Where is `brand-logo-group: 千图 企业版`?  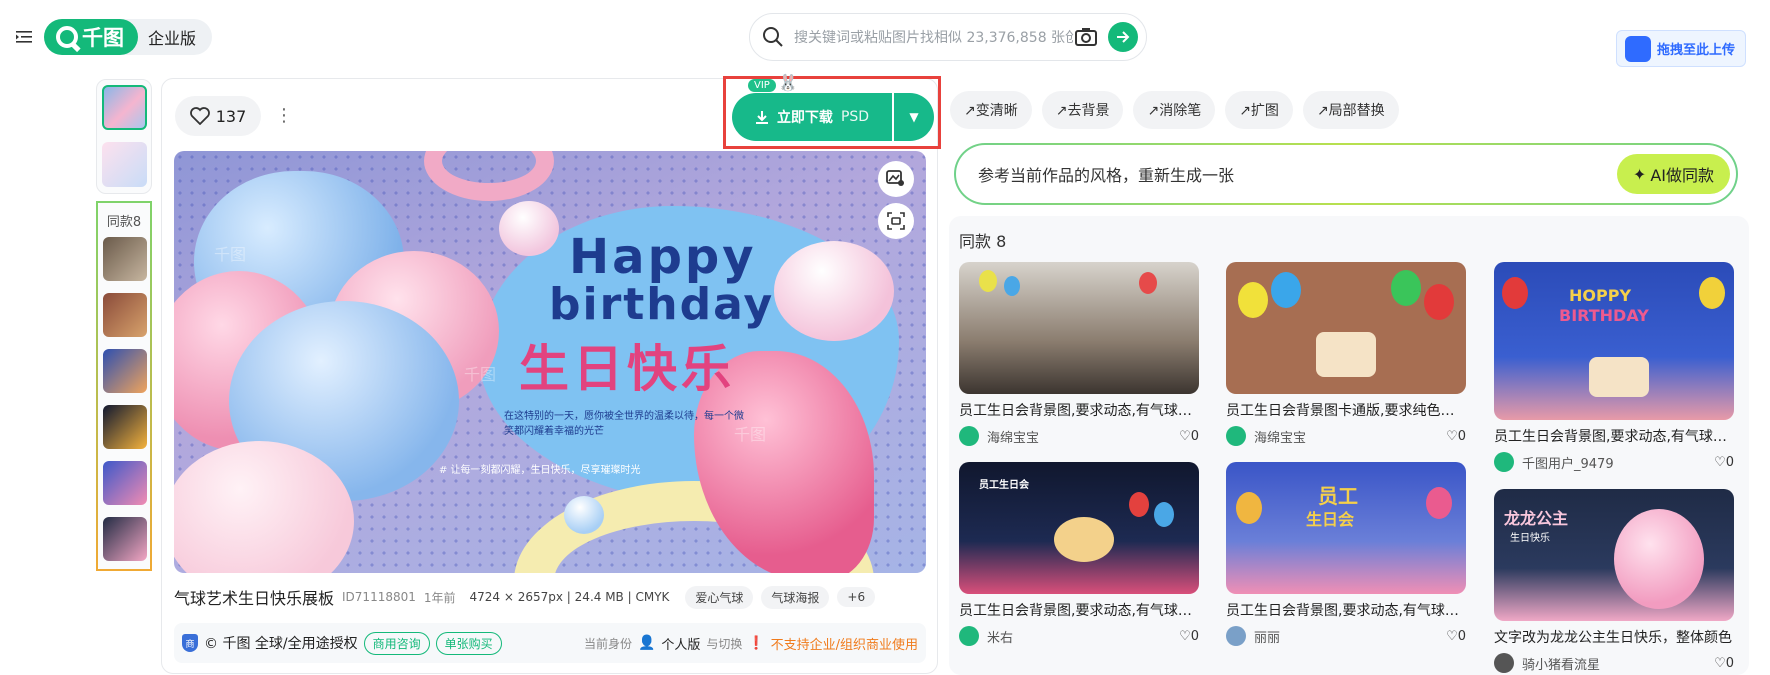 brand-logo-group: 千图 企业版 is located at coordinates (128, 37).